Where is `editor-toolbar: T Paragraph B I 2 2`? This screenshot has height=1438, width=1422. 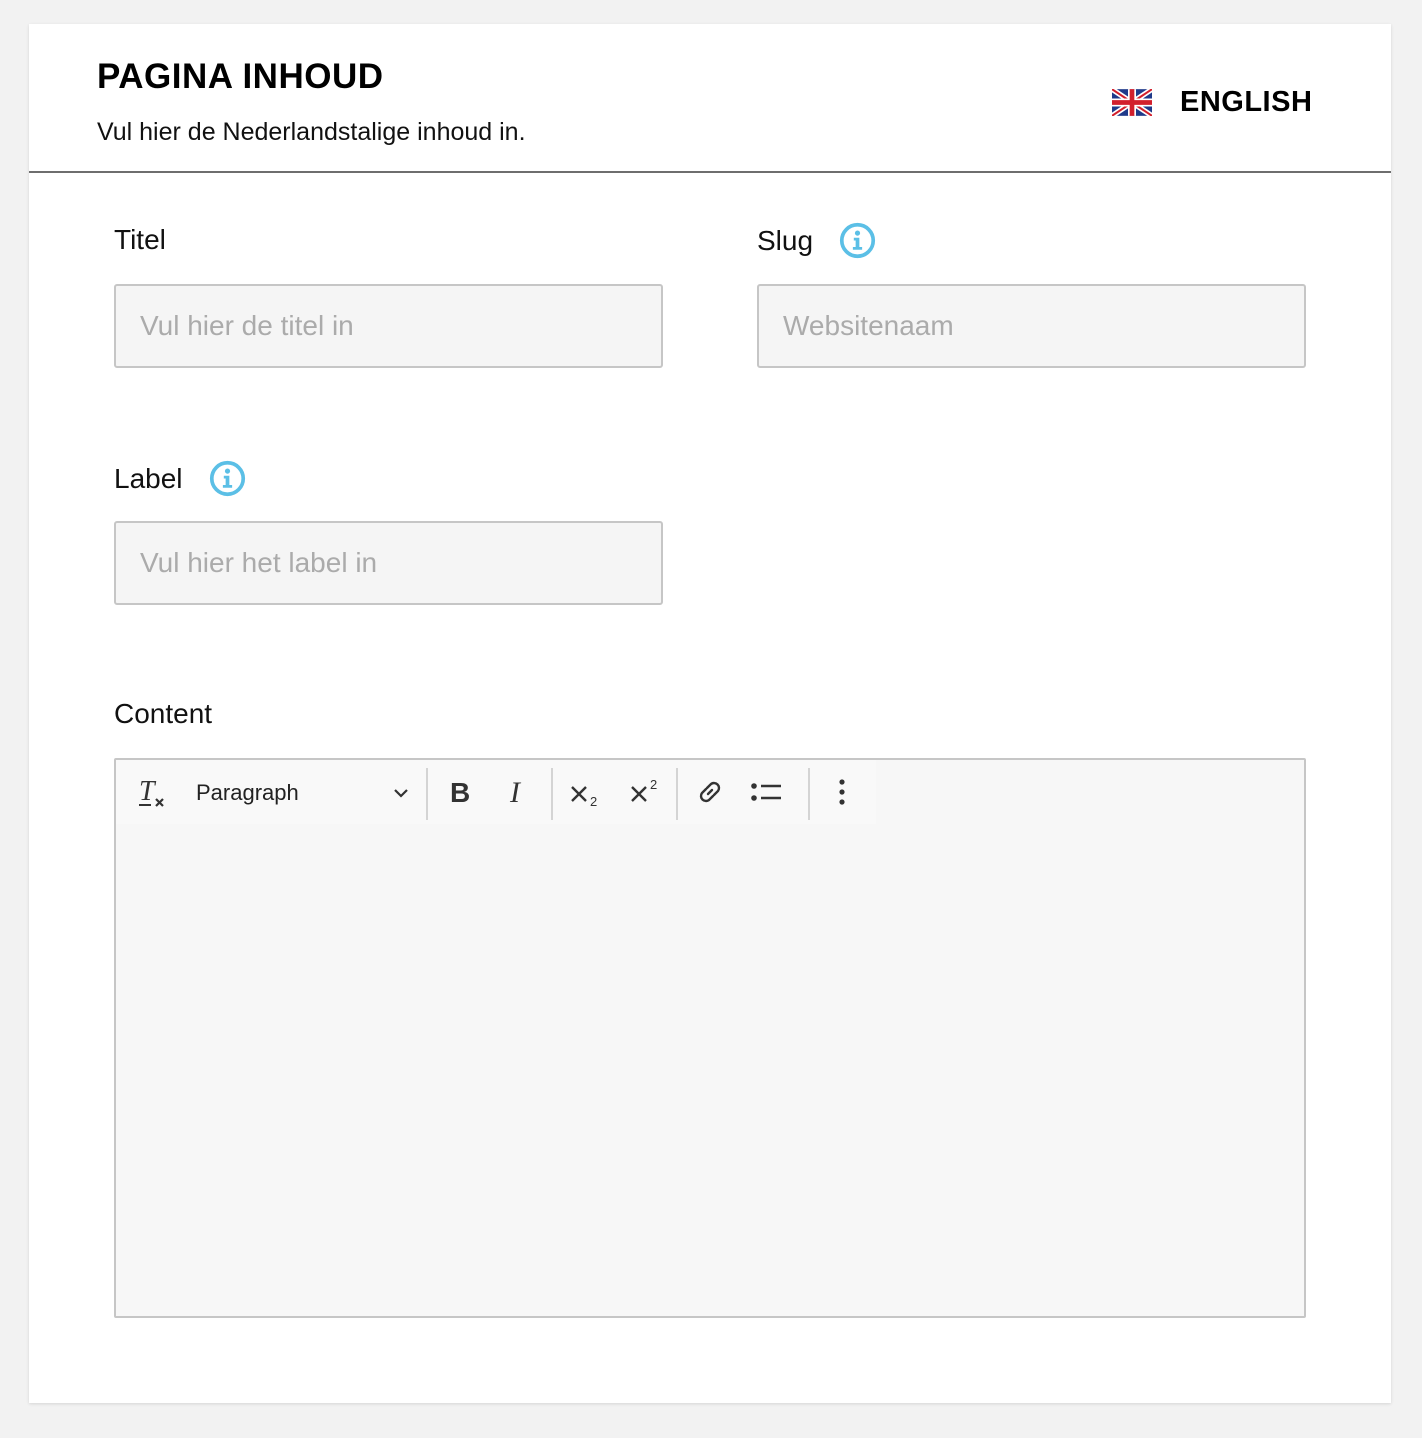
editor-toolbar: T Paragraph B I 2 2 is located at coordinates (496, 792).